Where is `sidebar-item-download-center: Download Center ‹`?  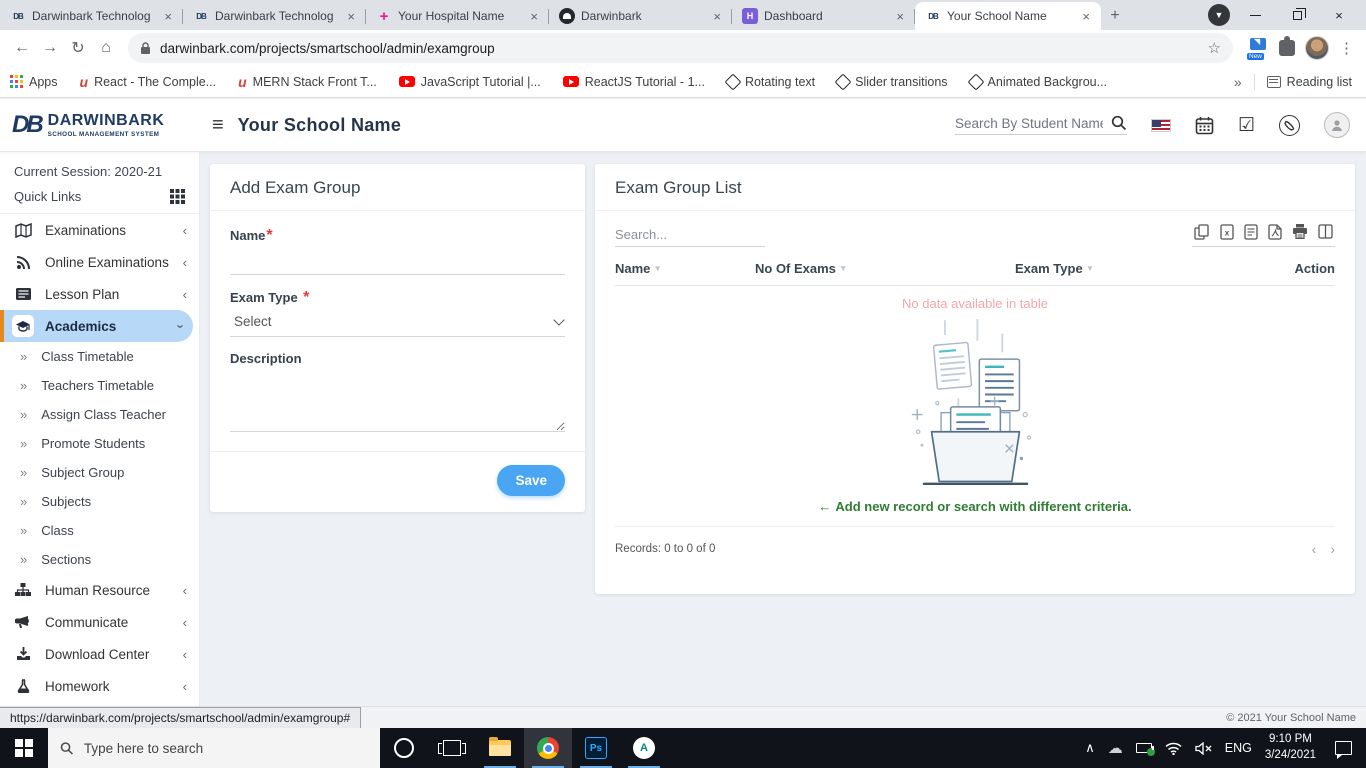 sidebar-item-download-center: Download Center ‹ is located at coordinates (99, 654).